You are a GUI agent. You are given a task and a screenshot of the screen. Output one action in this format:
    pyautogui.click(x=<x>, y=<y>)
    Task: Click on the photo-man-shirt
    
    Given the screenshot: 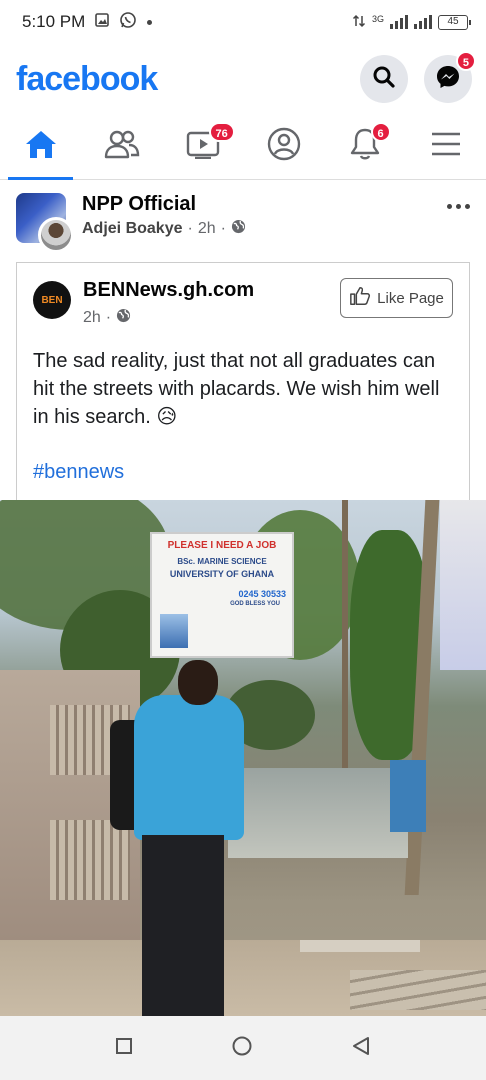 What is the action you would take?
    pyautogui.click(x=189, y=767)
    